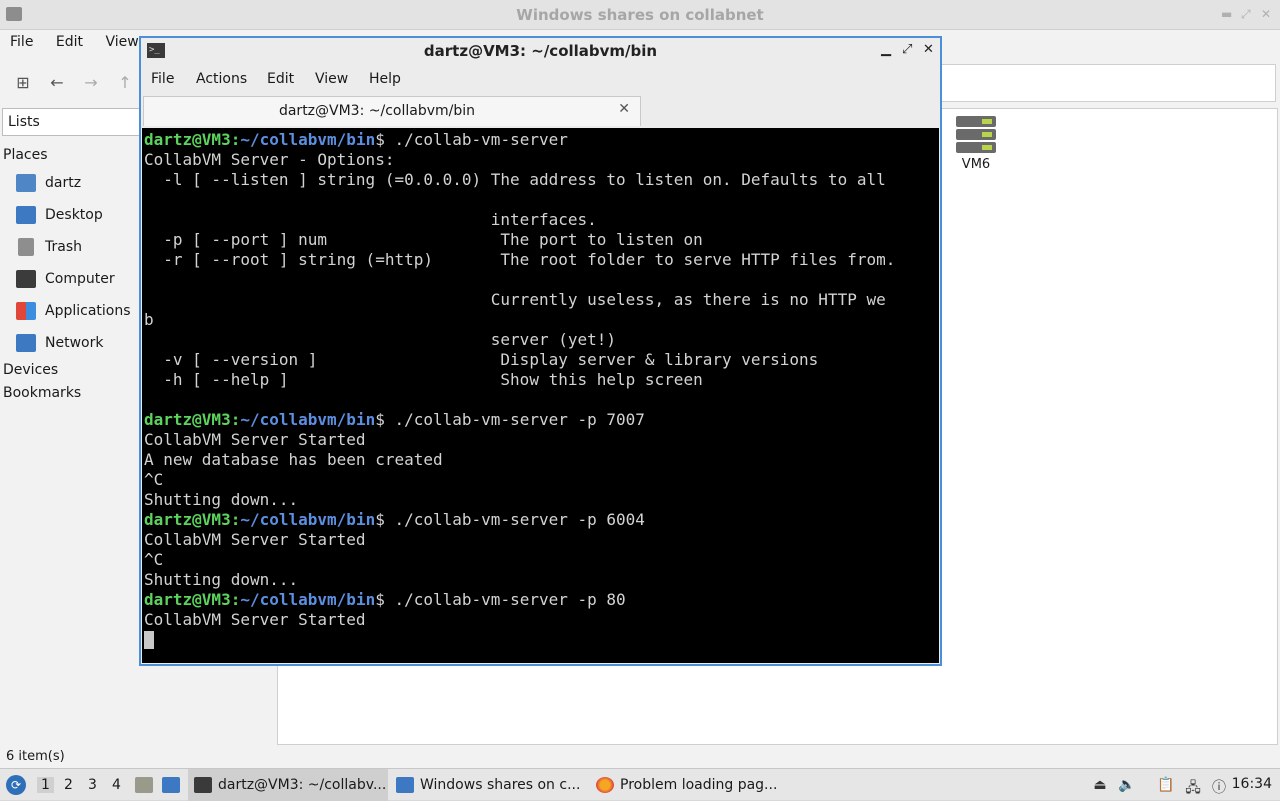 The width and height of the screenshot is (1280, 801). What do you see at coordinates (45, 785) in the screenshot?
I see `workspace-1: 1` at bounding box center [45, 785].